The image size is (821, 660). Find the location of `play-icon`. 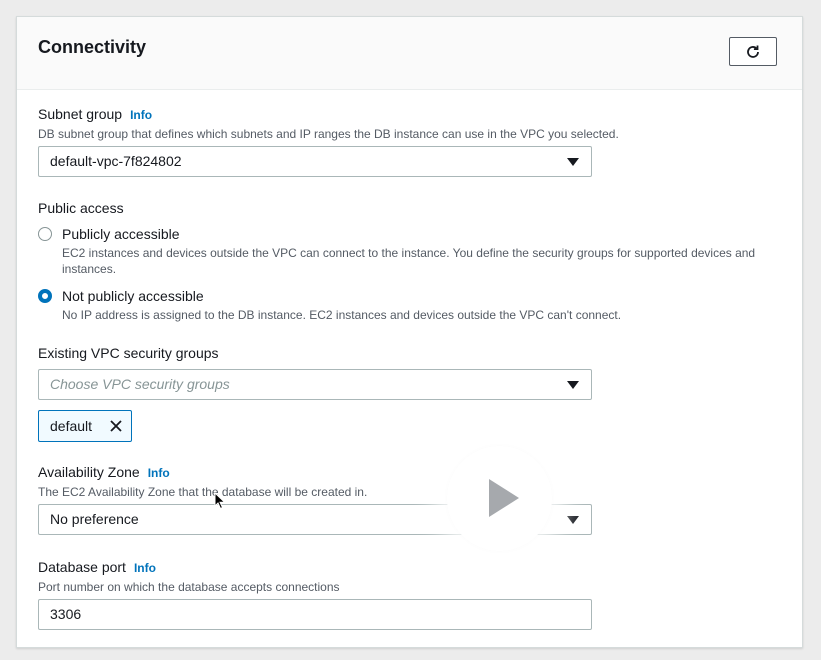

play-icon is located at coordinates (504, 498).